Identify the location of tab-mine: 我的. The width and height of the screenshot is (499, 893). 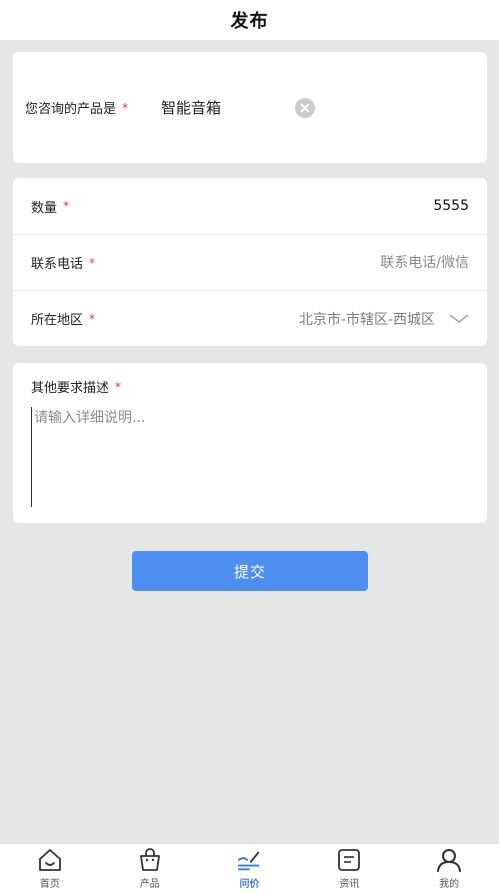
(449, 868).